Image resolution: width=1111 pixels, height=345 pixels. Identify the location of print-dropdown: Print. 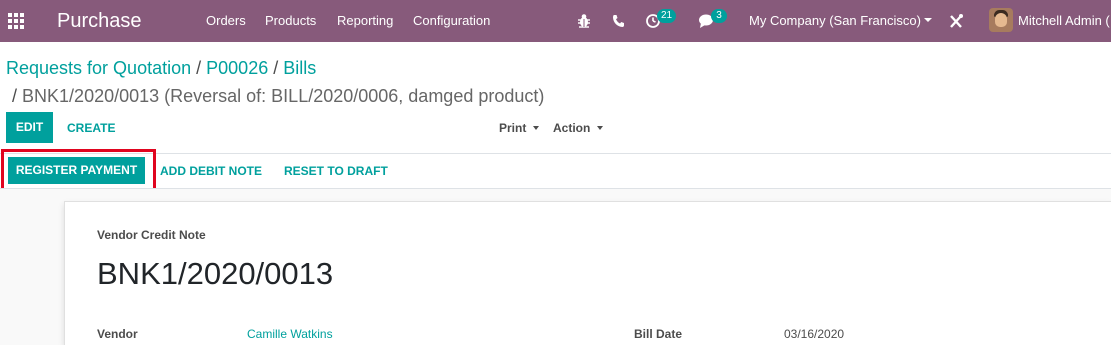
(512, 128).